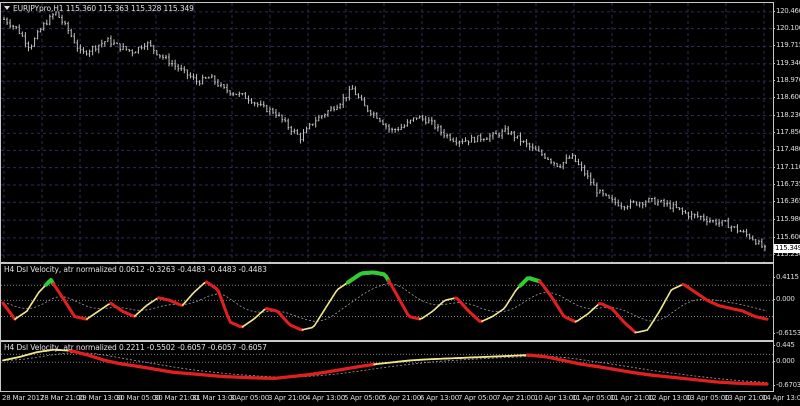 The height and width of the screenshot is (406, 800). Describe the element at coordinates (325, 398) in the screenshot. I see `time-tick-label: 4 Apr 13:00` at that location.